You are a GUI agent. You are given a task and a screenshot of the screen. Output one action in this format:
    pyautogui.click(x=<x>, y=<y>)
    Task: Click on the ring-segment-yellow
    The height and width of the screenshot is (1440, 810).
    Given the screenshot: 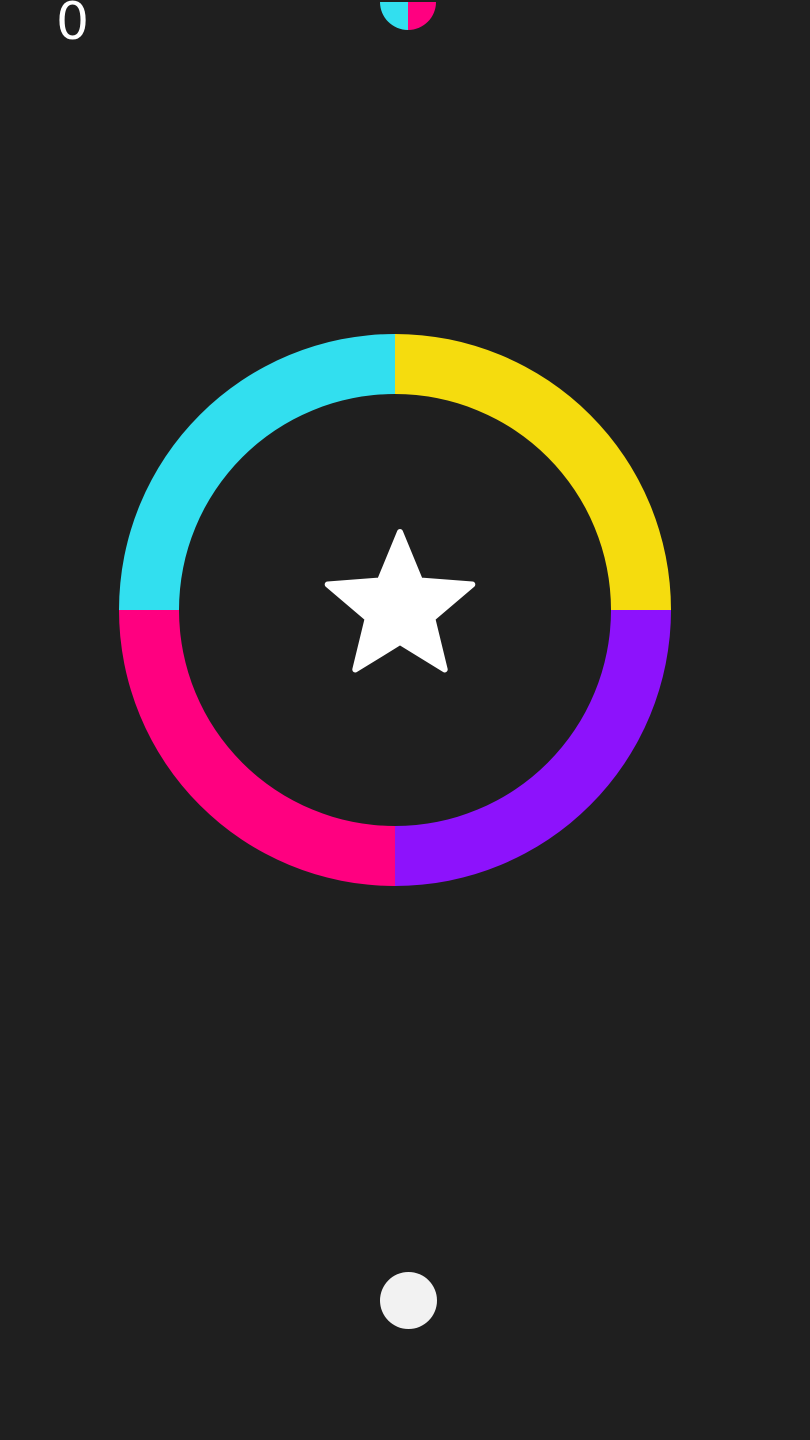 What is the action you would take?
    pyautogui.click(x=533, y=472)
    